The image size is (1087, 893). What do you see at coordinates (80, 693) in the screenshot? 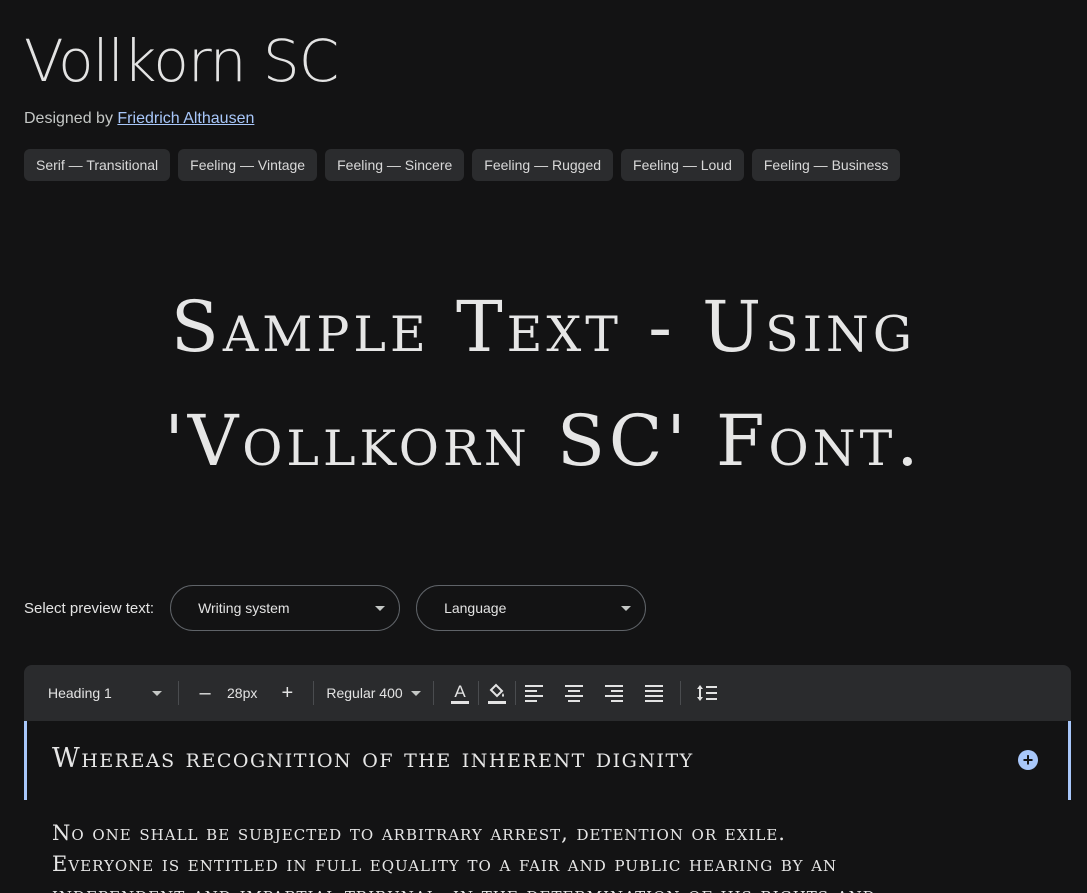
I see `text-style-value: Heading 1` at bounding box center [80, 693].